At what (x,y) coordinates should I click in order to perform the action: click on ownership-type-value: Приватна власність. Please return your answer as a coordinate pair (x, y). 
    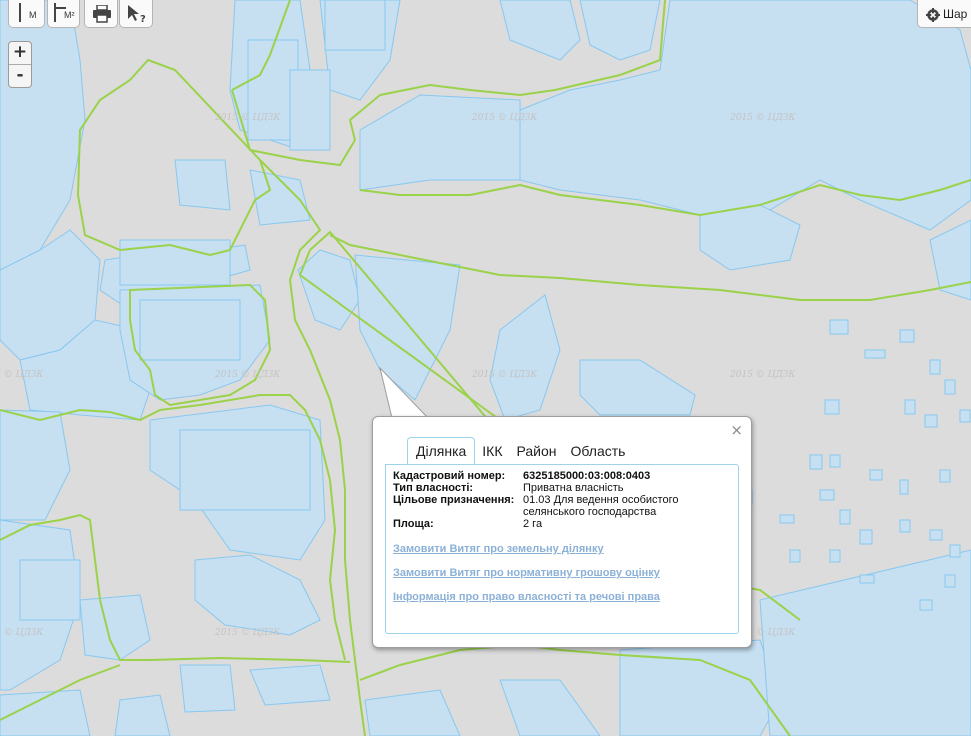
    Looking at the image, I should click on (573, 488).